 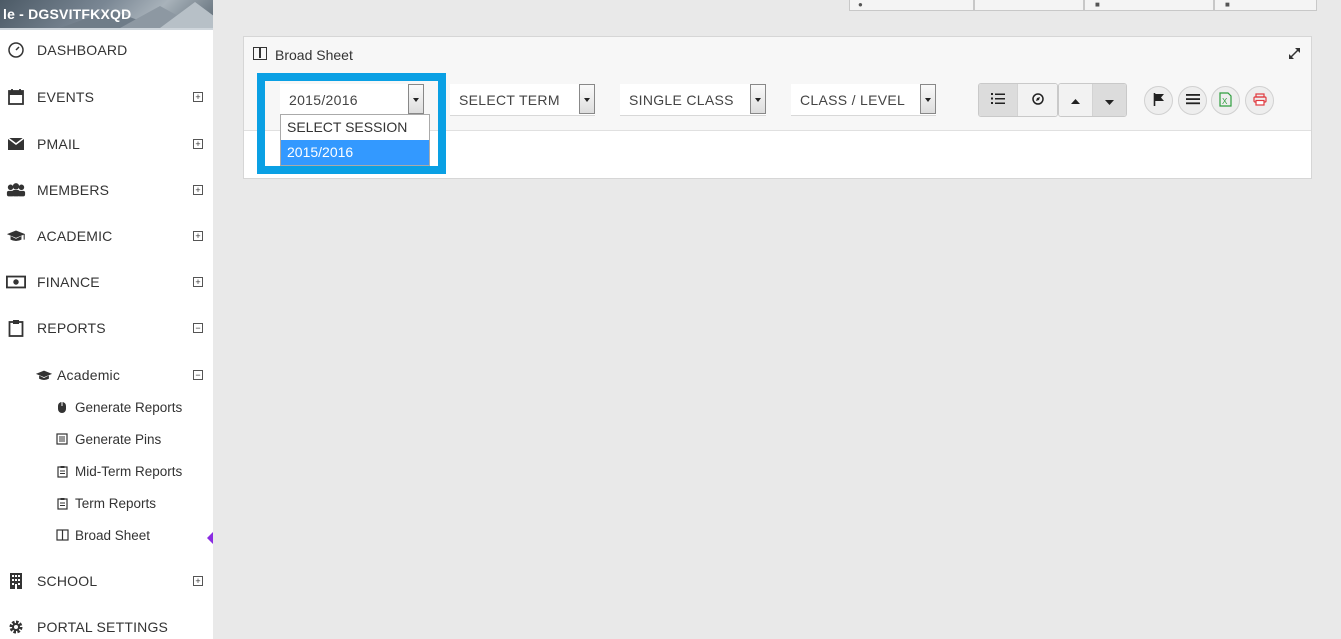 What do you see at coordinates (67, 14) in the screenshot?
I see `brand-text: le - DGSVITFKXQD` at bounding box center [67, 14].